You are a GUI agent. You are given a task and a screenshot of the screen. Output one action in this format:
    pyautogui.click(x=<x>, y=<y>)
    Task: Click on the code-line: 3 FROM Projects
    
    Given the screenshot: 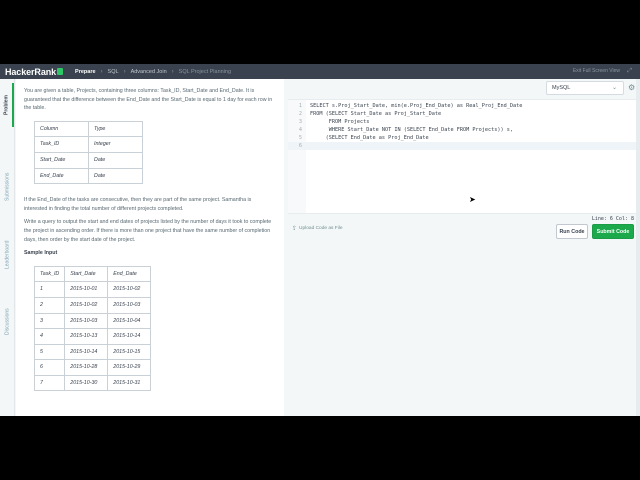 What is the action you would take?
    pyautogui.click(x=464, y=122)
    